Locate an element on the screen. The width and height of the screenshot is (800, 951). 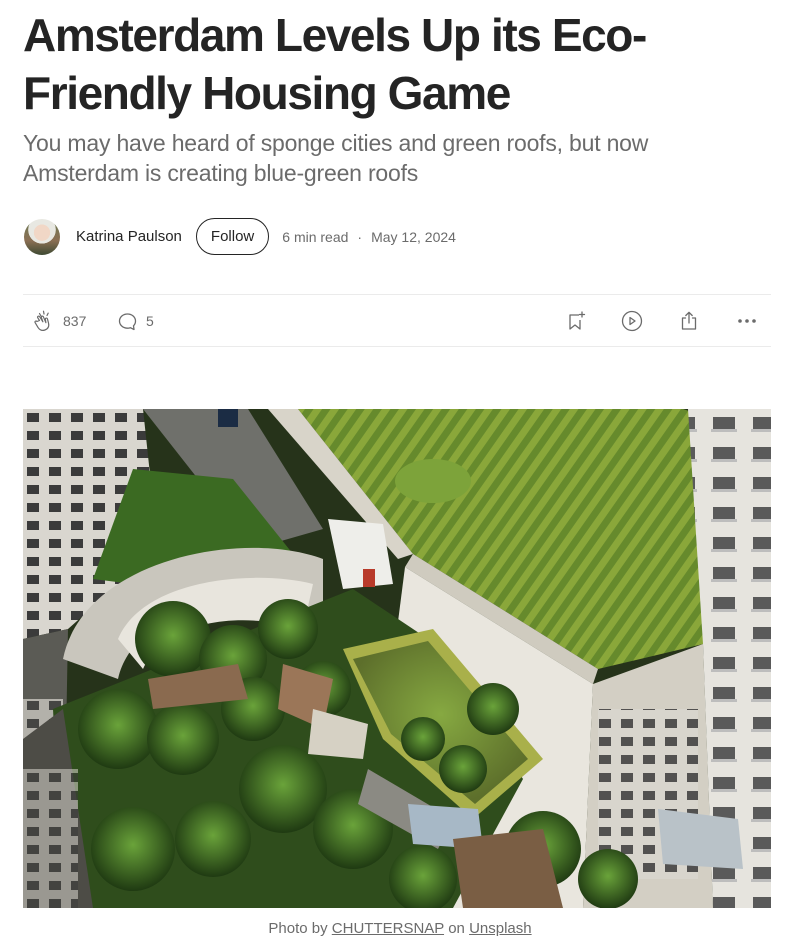
play-icon is located at coordinates (632, 321).